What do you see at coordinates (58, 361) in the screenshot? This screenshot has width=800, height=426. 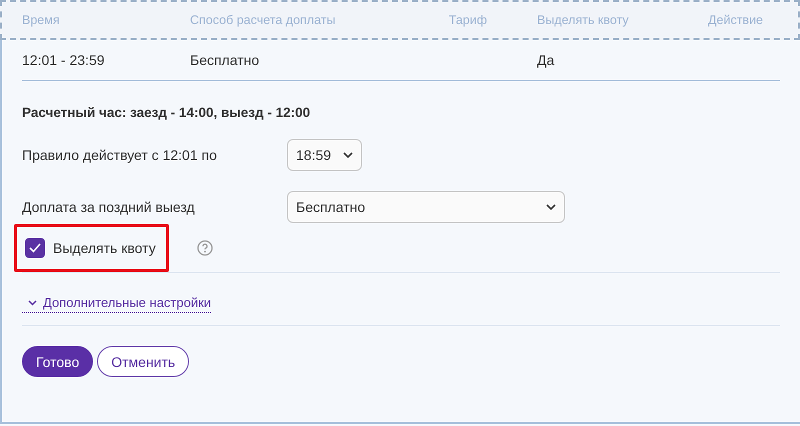 I see `done-button: Готово` at bounding box center [58, 361].